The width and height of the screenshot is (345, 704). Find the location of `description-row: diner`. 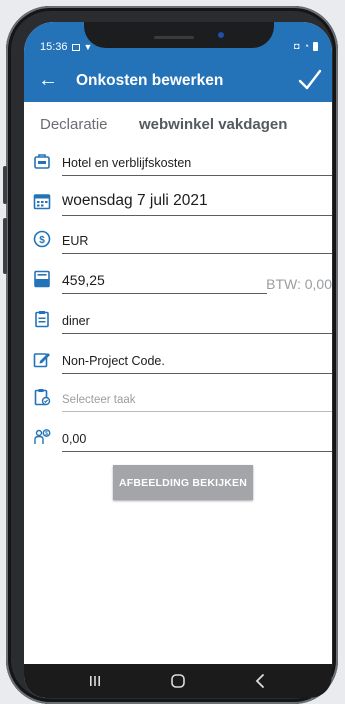

description-row: diner is located at coordinates (178, 321).